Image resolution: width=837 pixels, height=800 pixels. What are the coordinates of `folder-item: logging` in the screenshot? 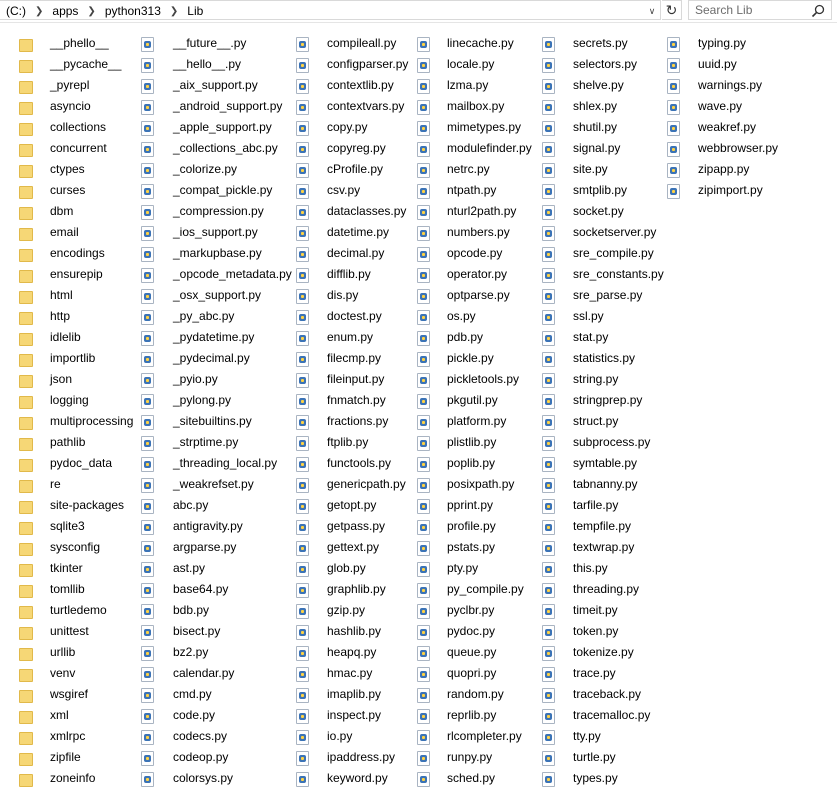 It's located at (75, 400).